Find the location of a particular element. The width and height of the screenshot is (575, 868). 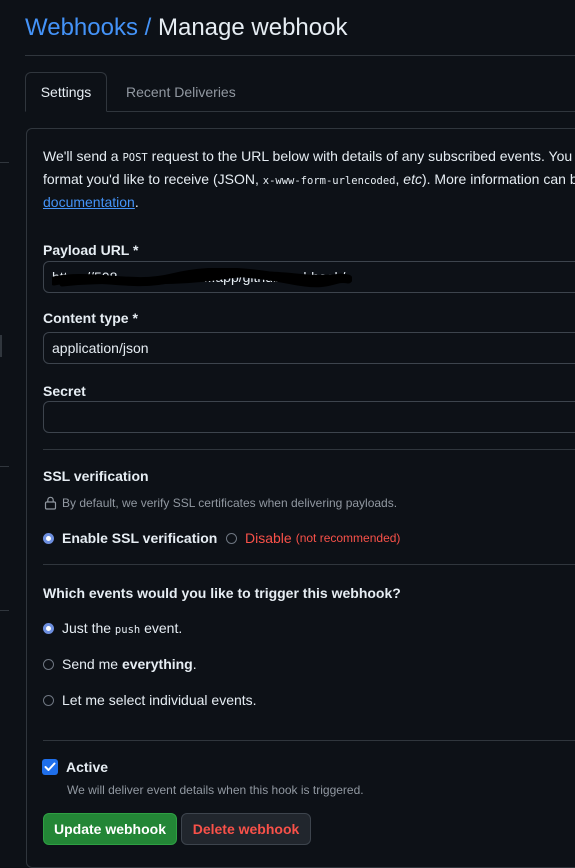

active-option: Active is located at coordinates (75, 767).